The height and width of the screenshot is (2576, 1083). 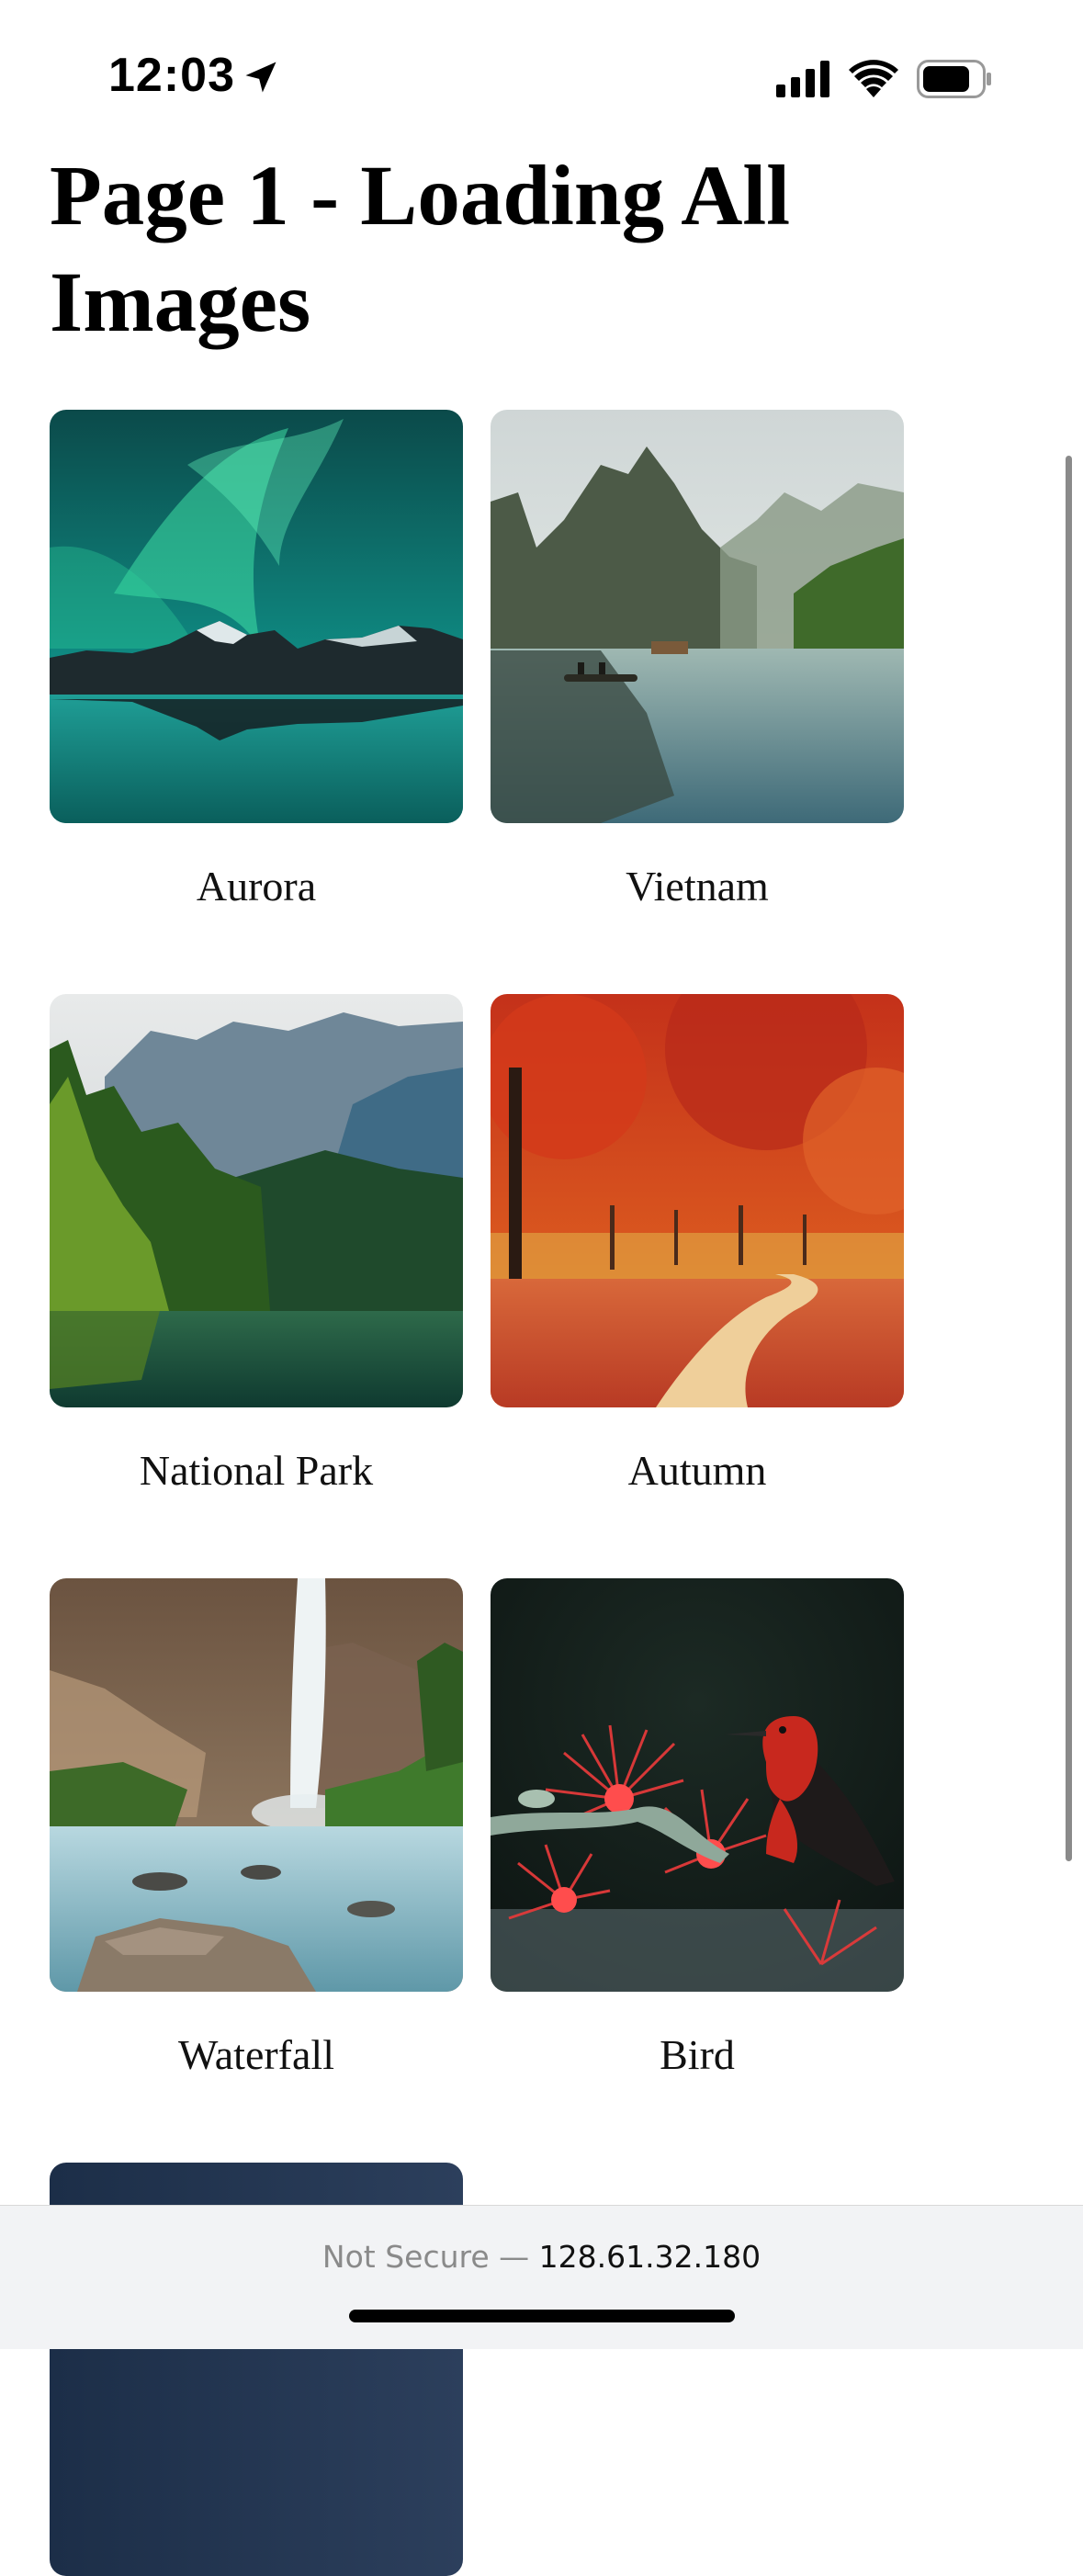 What do you see at coordinates (256, 2054) in the screenshot?
I see `gallery-label-waterfall: Waterfall` at bounding box center [256, 2054].